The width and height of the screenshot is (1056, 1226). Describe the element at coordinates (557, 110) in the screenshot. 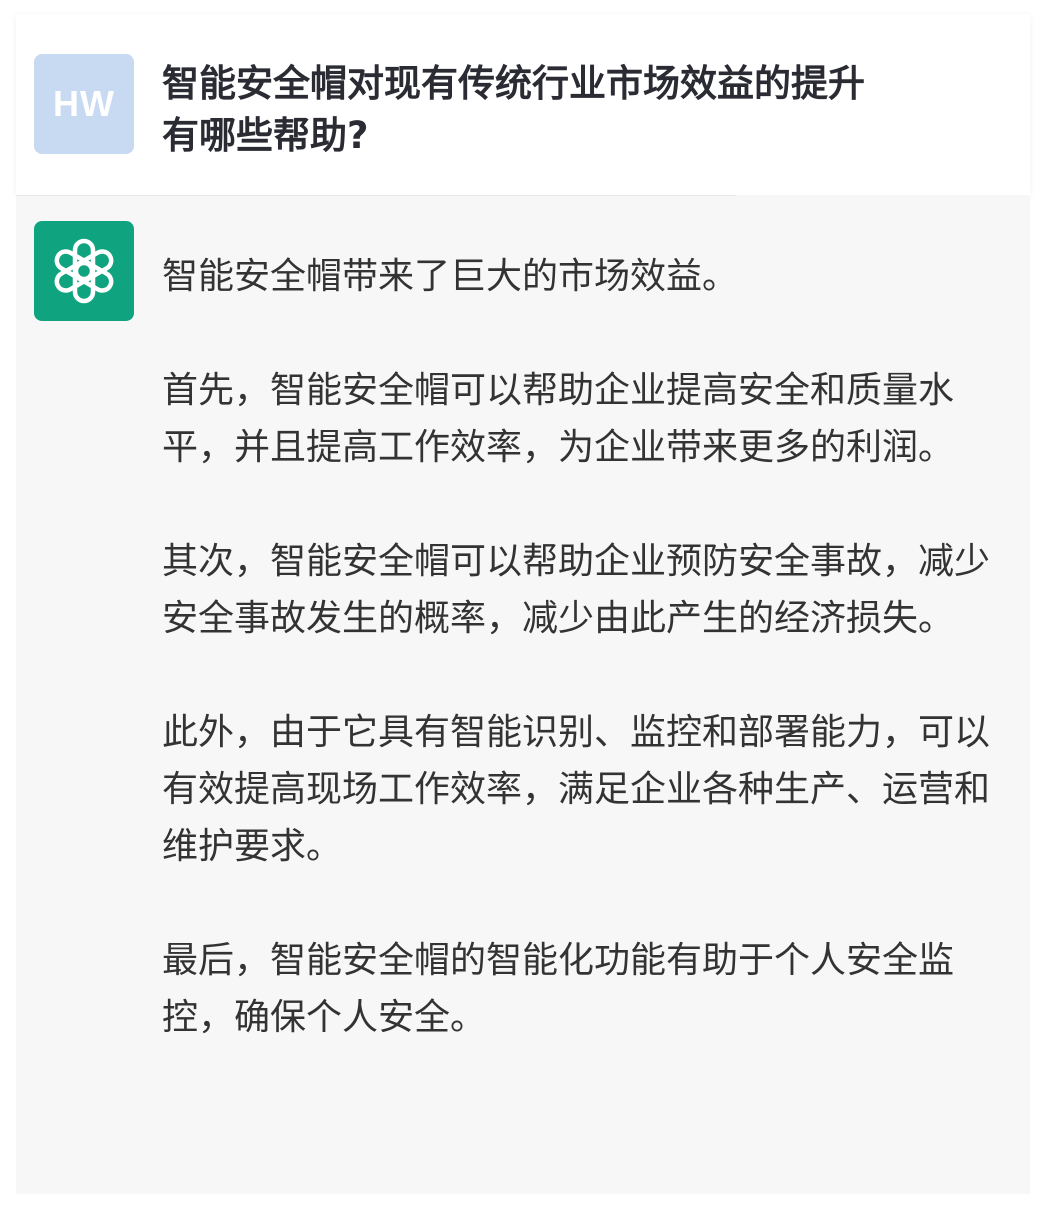

I see `user-question-text: 智能安全帽对现有传统行业市场效益的提升 有哪些帮助?` at that location.